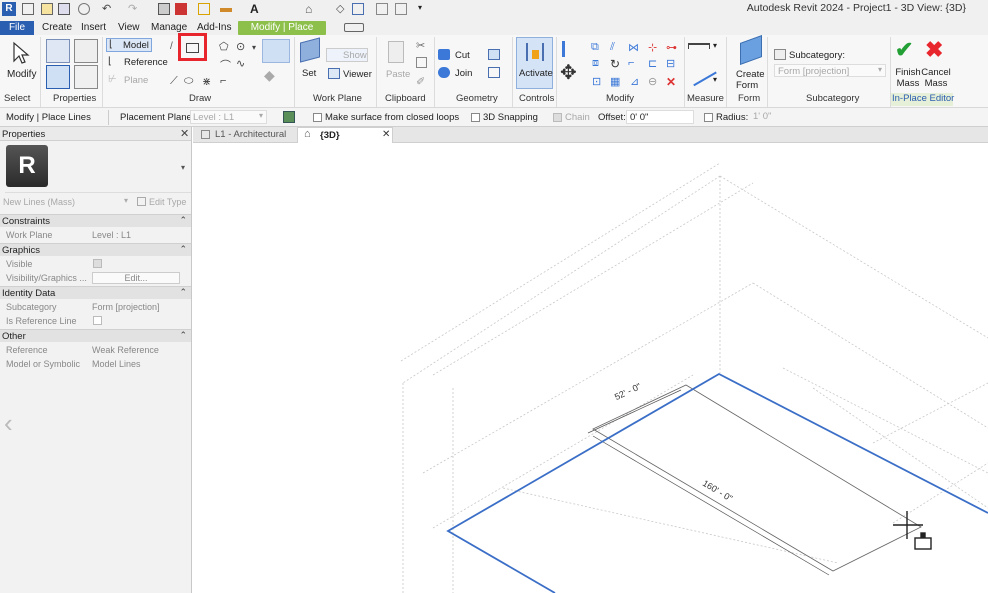 The height and width of the screenshot is (593, 988). Describe the element at coordinates (652, 47) in the screenshot. I see `split-element-icon: ⊹` at that location.